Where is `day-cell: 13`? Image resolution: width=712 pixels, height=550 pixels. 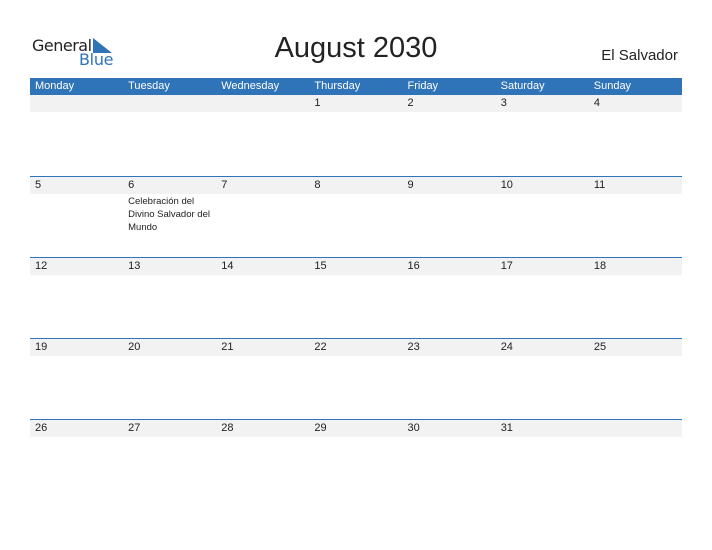
day-cell: 13 is located at coordinates (169, 298).